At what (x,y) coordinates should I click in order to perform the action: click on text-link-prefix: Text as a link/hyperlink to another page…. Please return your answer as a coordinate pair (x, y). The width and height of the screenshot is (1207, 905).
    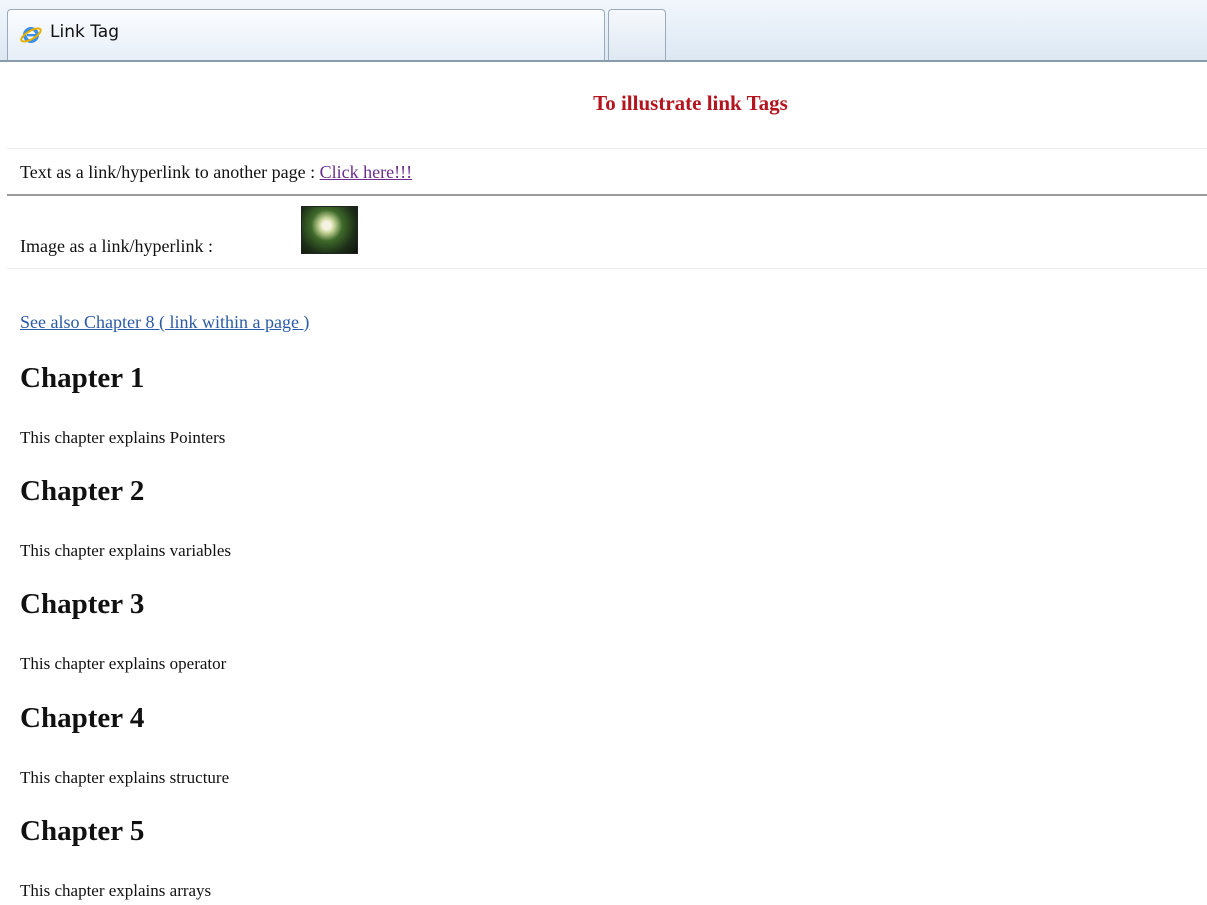
    Looking at the image, I should click on (168, 172).